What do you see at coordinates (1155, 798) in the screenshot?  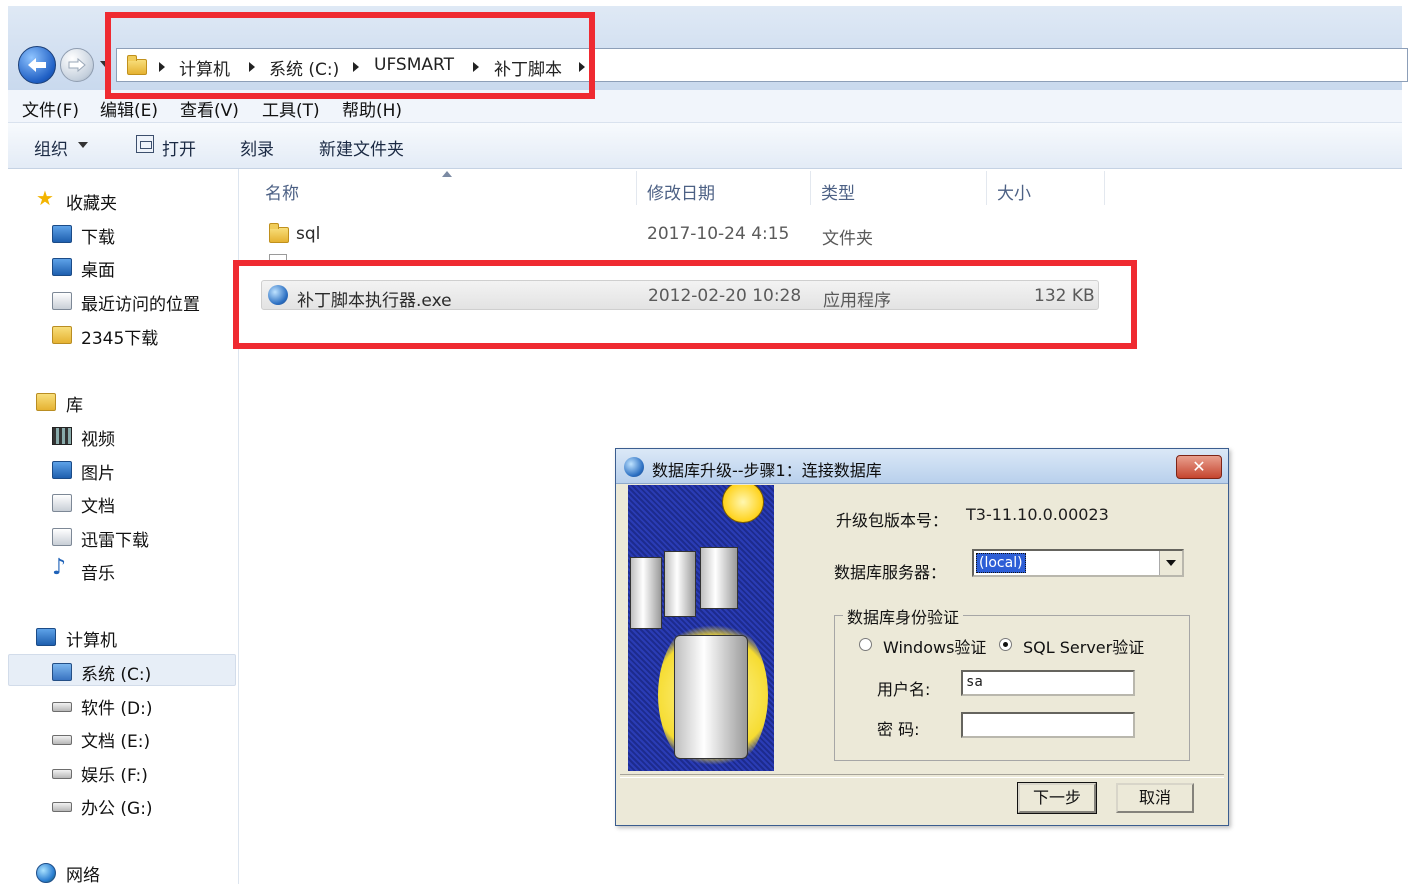 I see `cancel-button: 取消` at bounding box center [1155, 798].